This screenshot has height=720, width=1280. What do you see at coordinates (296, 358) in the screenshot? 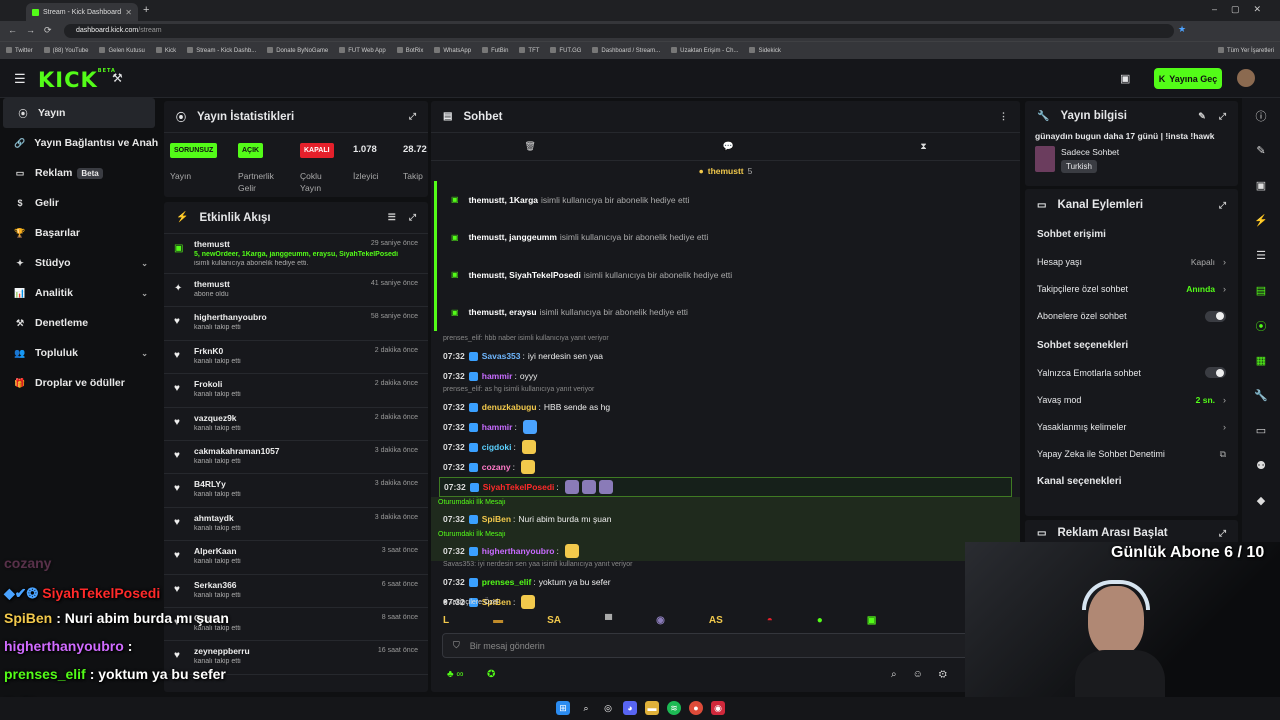
I see `activity-item: ♥ FrknK0 kanalı takip etti 2 dakika önce` at bounding box center [296, 358].